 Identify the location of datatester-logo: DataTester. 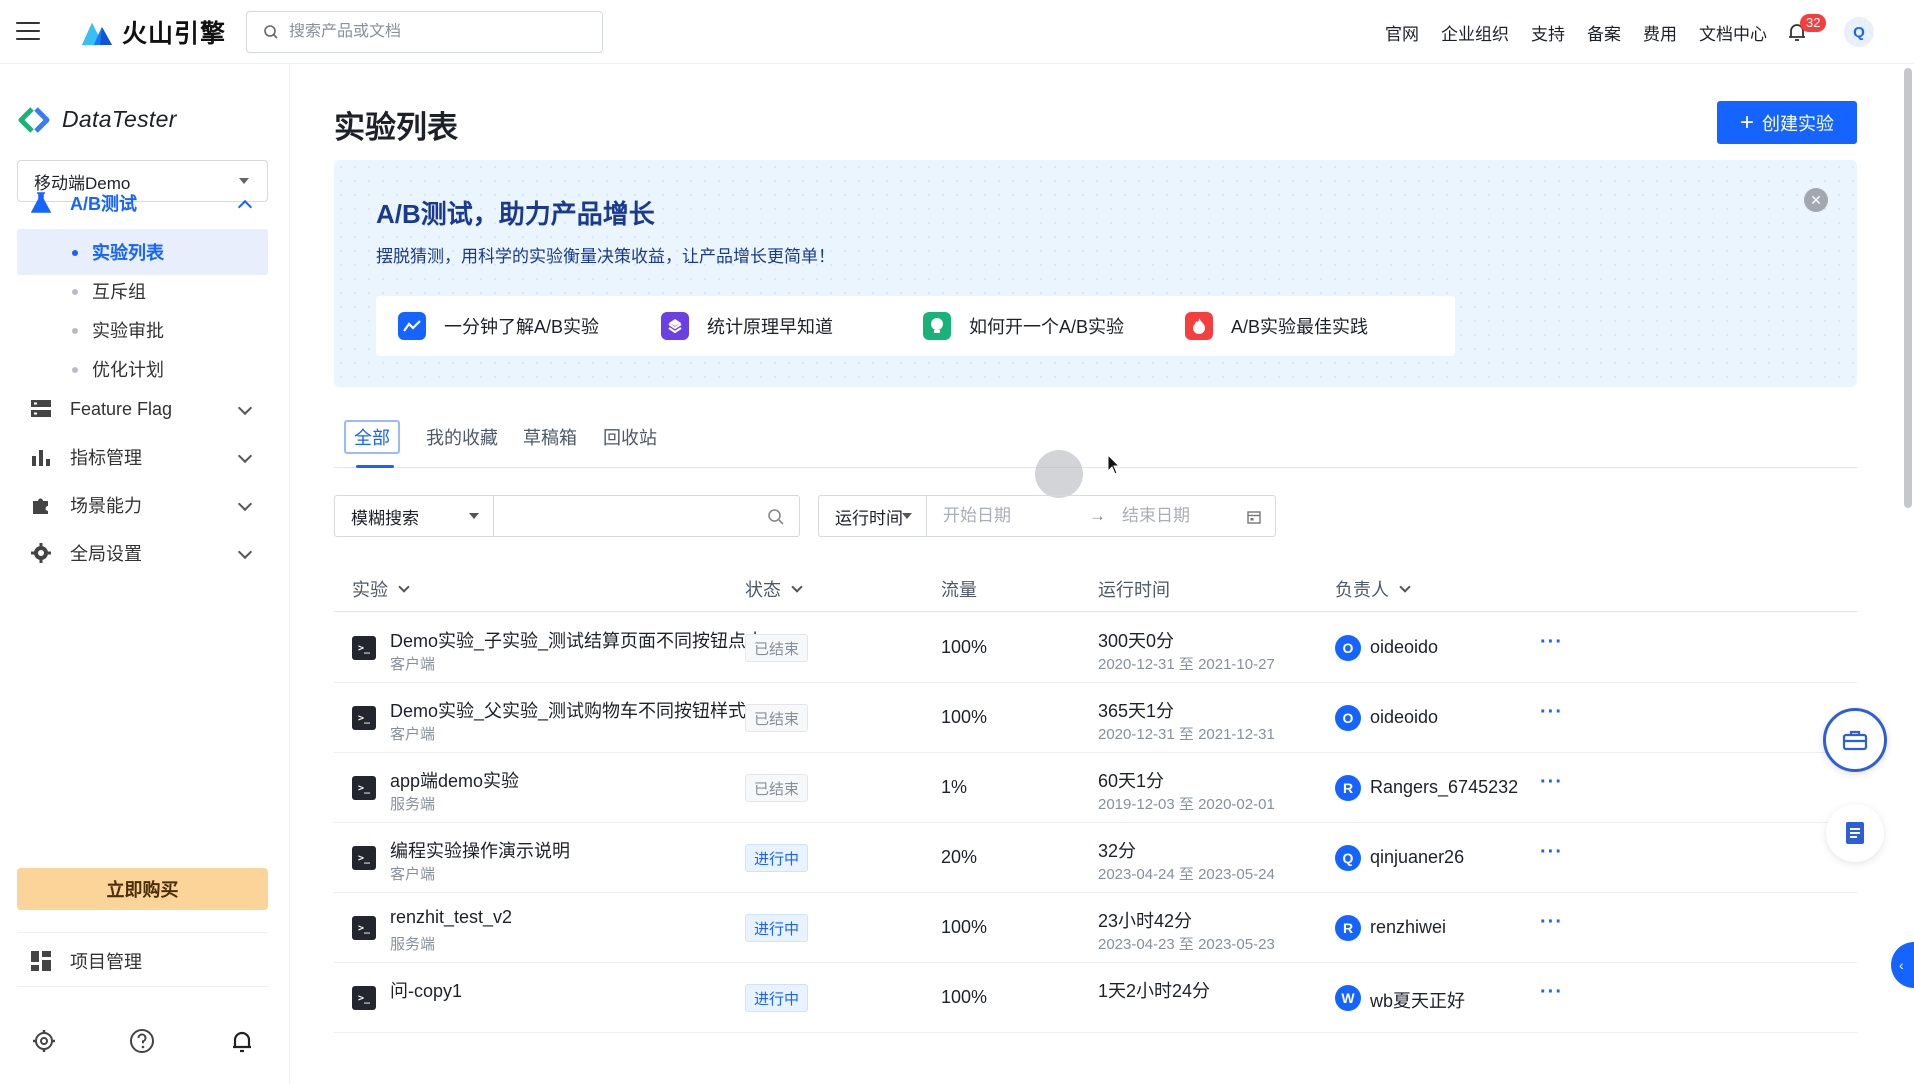
(97, 119).